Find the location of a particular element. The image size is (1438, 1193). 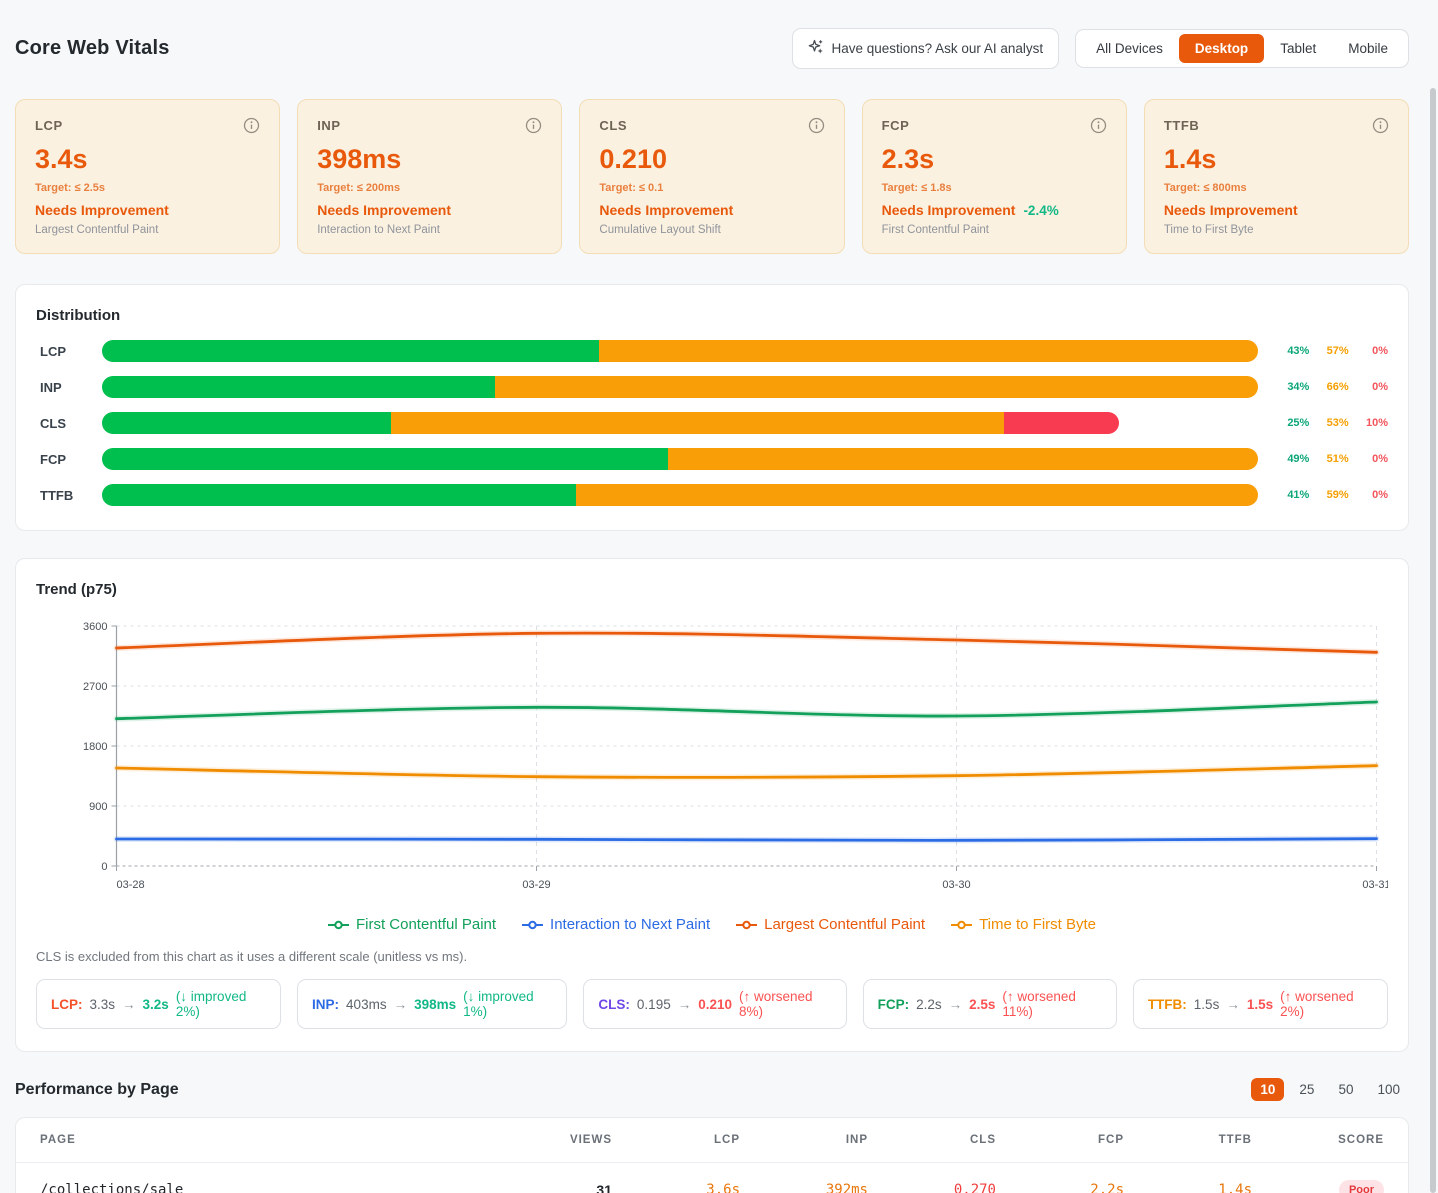

col-header-ttfb: TTFB is located at coordinates (1235, 1140).